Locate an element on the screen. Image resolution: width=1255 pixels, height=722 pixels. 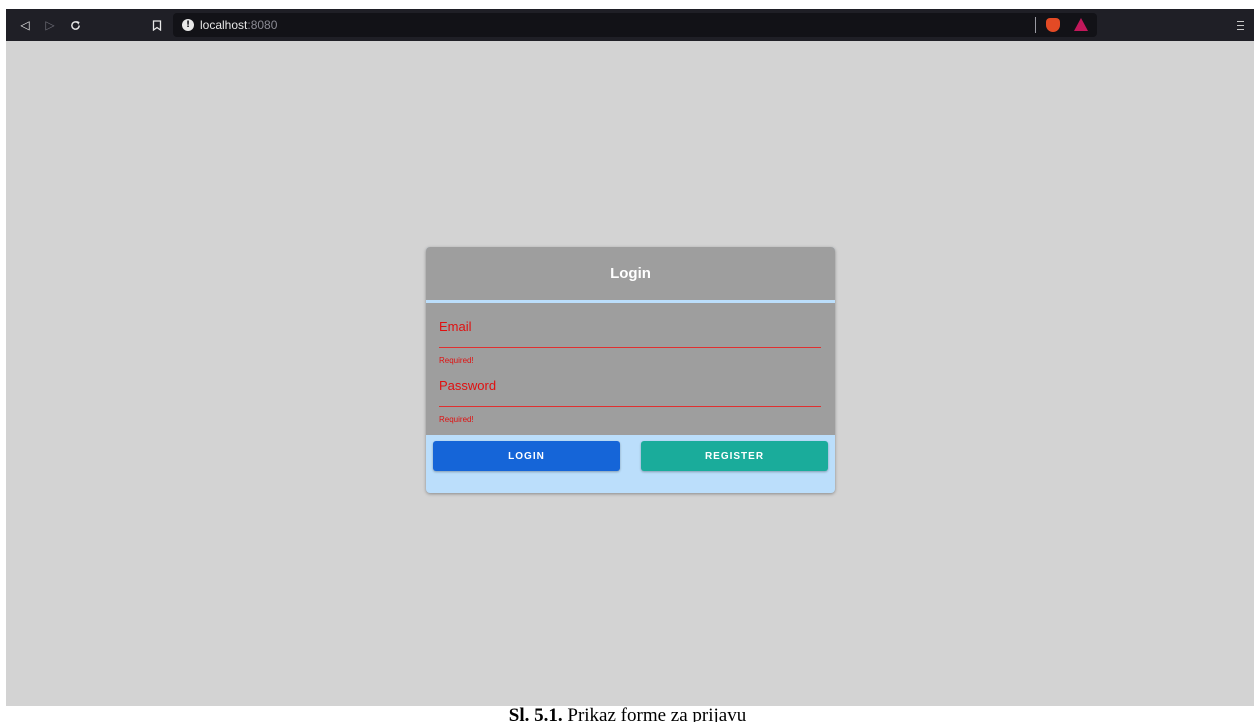
back-icon: ◁ is located at coordinates (25, 25).